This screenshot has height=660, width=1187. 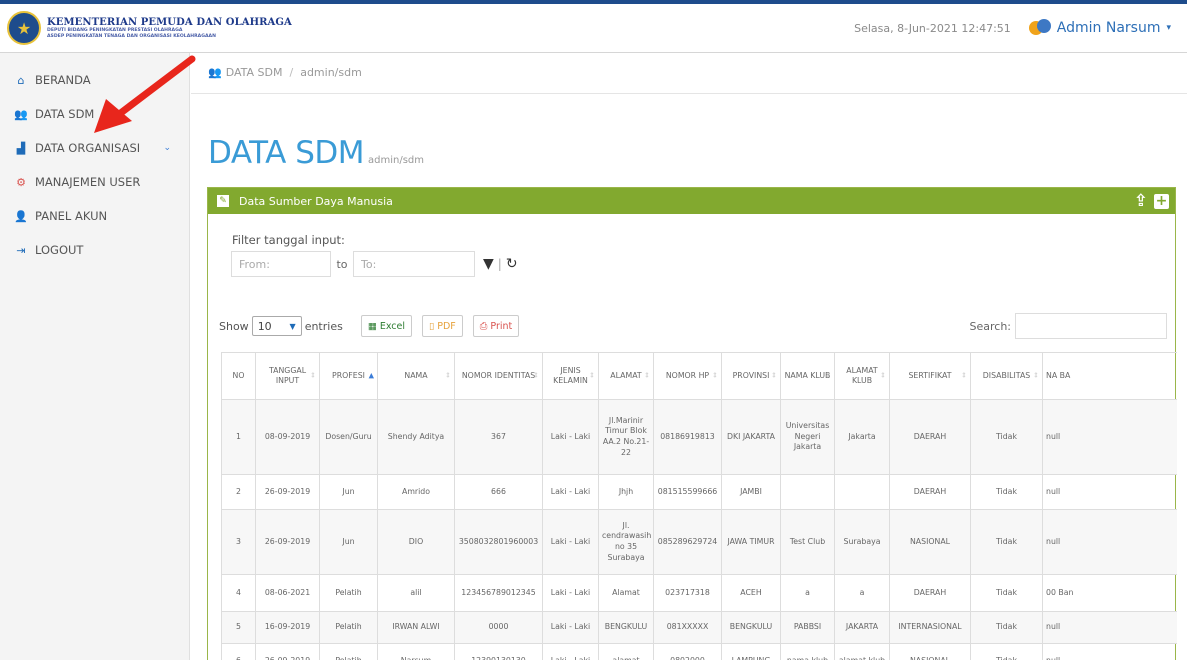 I want to click on table-cell: Jun, so click(x=348, y=492).